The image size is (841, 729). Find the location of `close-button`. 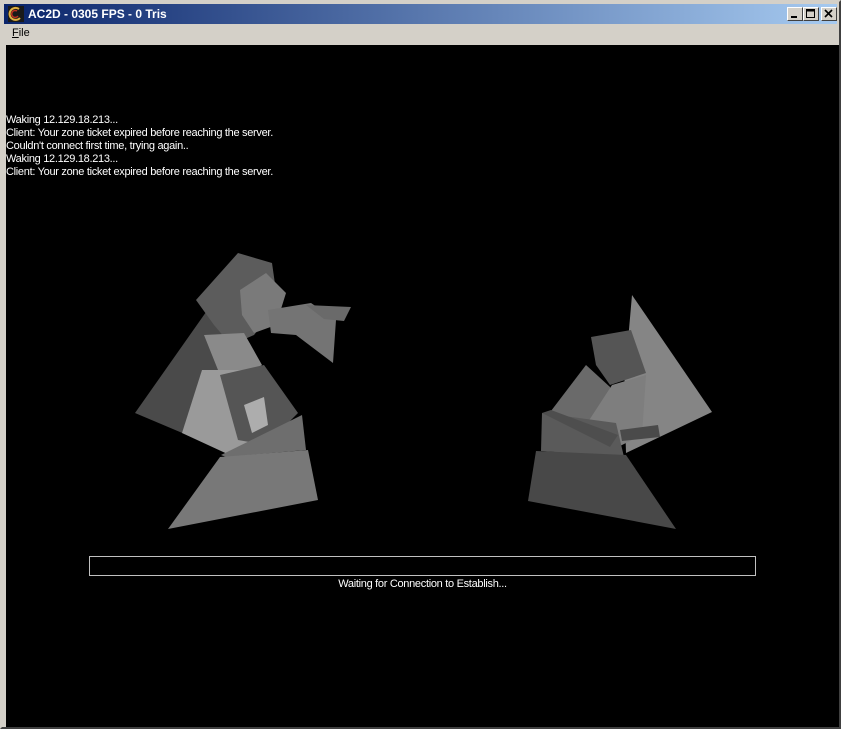

close-button is located at coordinates (829, 14).